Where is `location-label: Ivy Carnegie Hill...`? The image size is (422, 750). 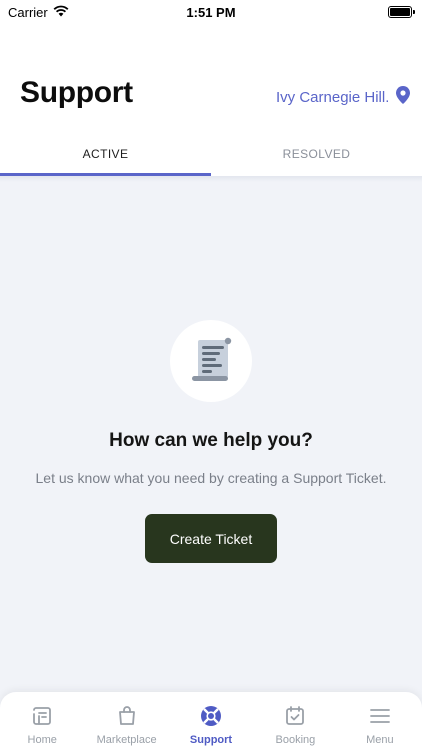
location-label: Ivy Carnegie Hill... is located at coordinates (332, 97).